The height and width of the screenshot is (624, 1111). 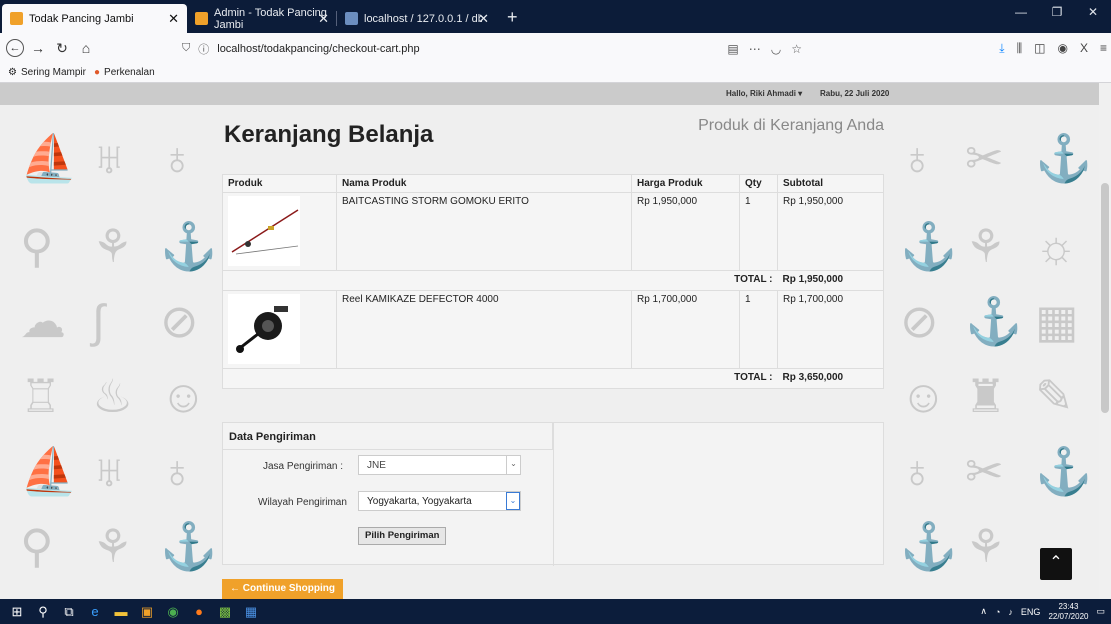 I want to click on library-icon: ⫼, so click(x=1020, y=48).